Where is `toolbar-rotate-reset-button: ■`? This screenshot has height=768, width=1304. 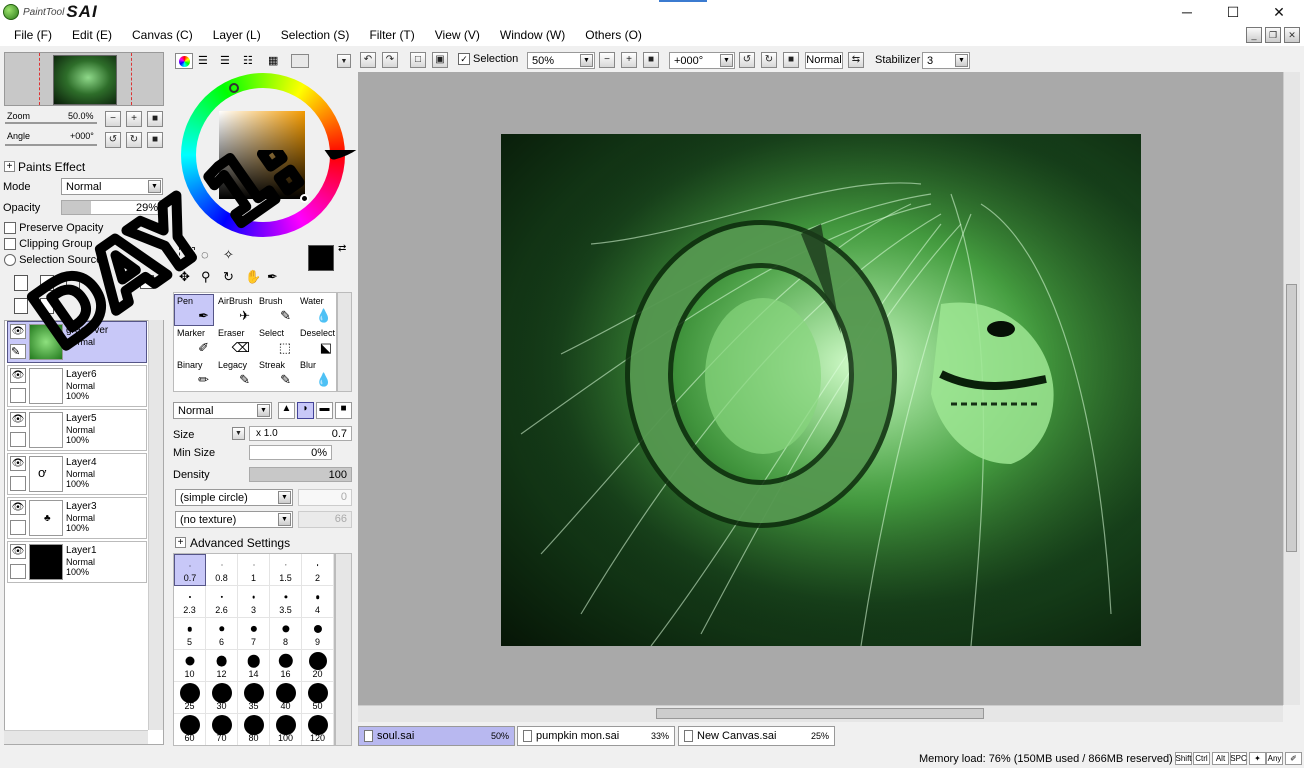 toolbar-rotate-reset-button: ■ is located at coordinates (791, 60).